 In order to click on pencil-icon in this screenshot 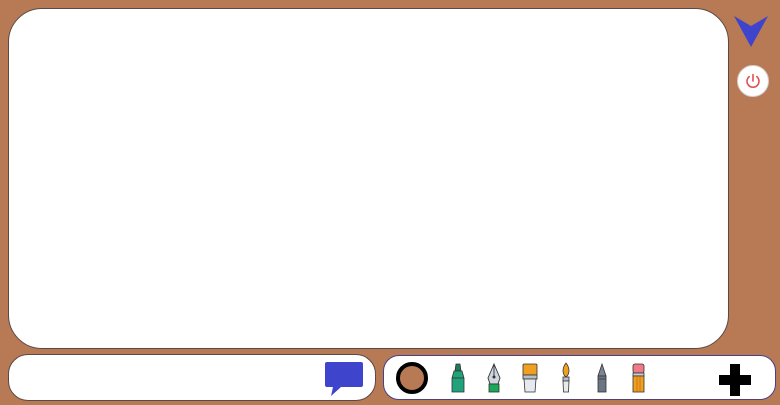, I will do `click(602, 378)`.